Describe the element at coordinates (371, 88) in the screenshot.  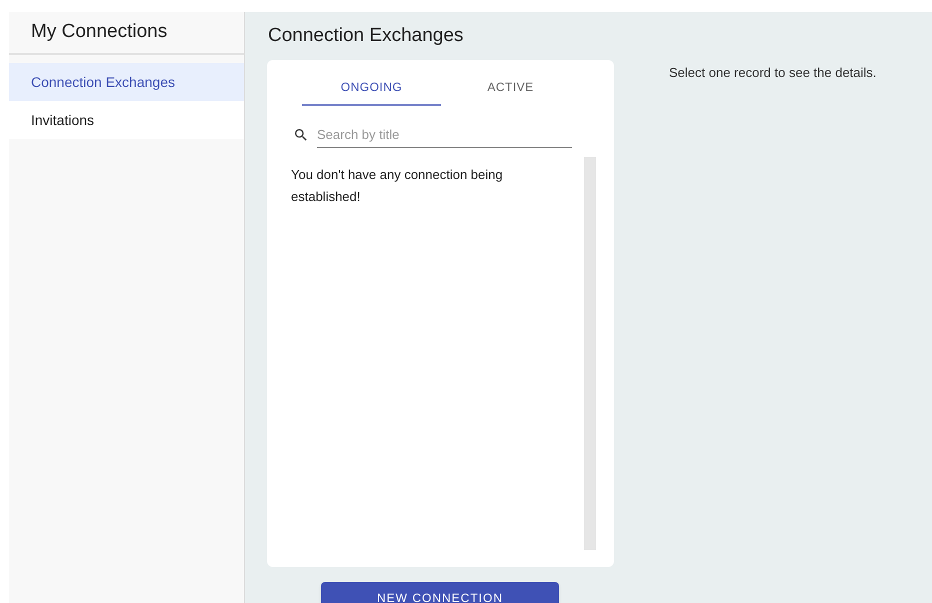
I see `tab: ONGOING` at that location.